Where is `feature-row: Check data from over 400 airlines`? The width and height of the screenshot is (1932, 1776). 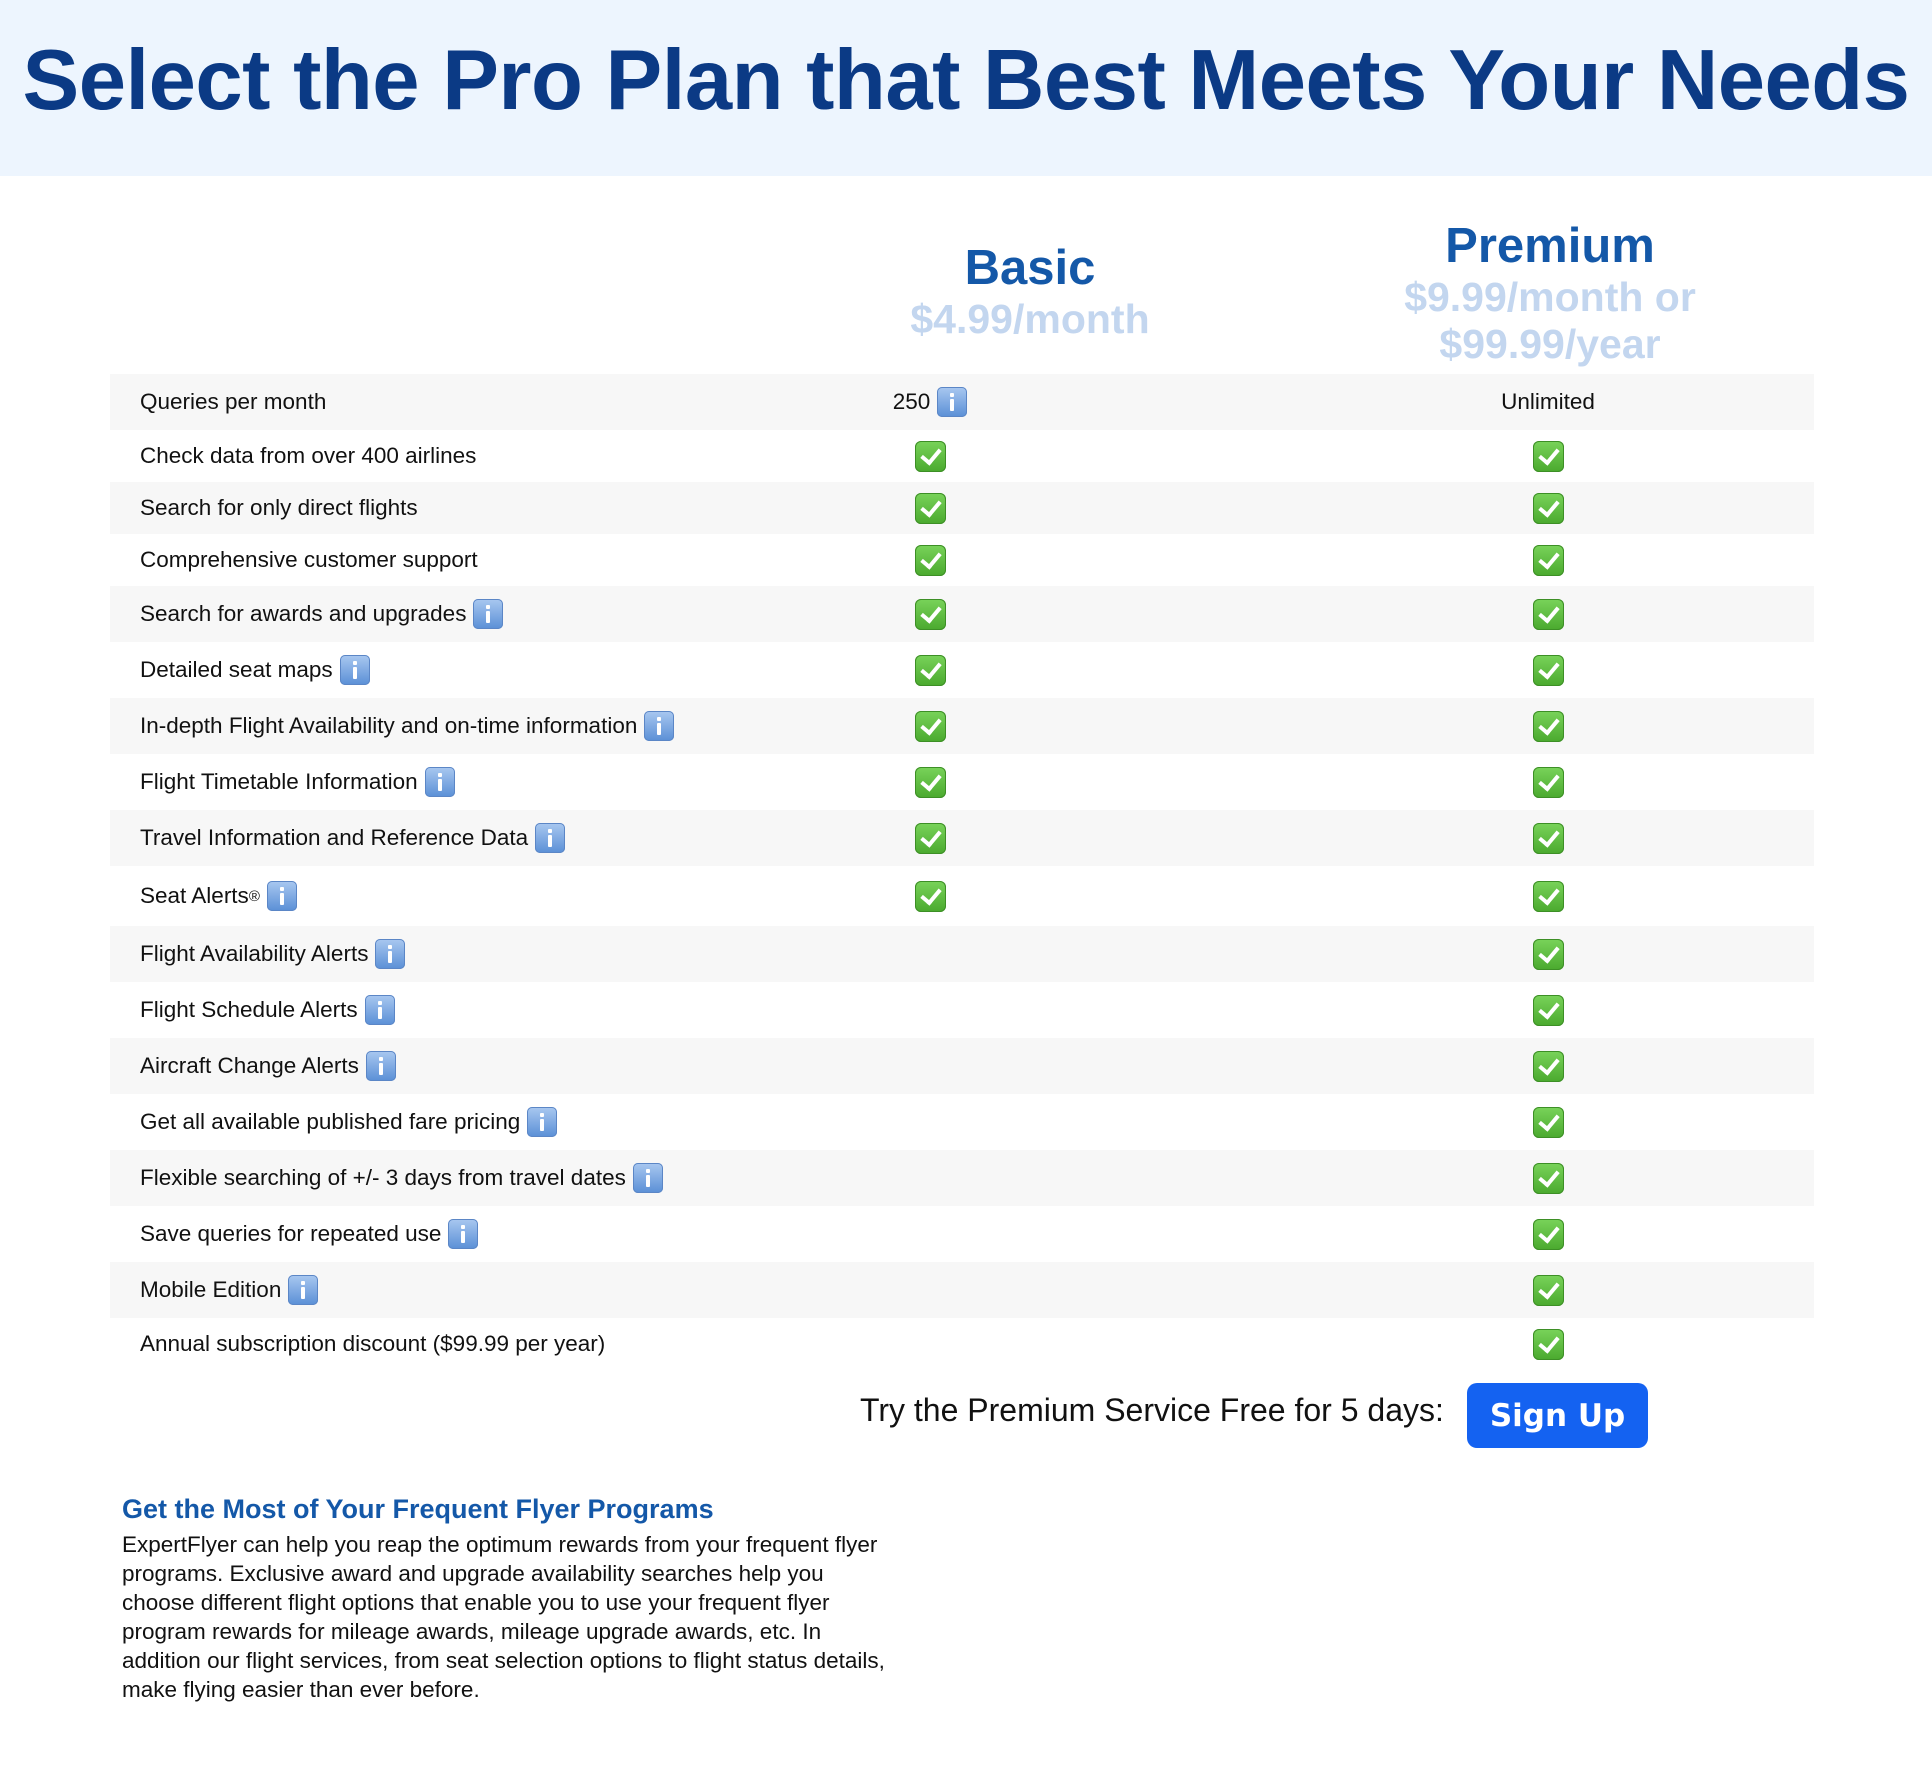 feature-row: Check data from over 400 airlines is located at coordinates (962, 456).